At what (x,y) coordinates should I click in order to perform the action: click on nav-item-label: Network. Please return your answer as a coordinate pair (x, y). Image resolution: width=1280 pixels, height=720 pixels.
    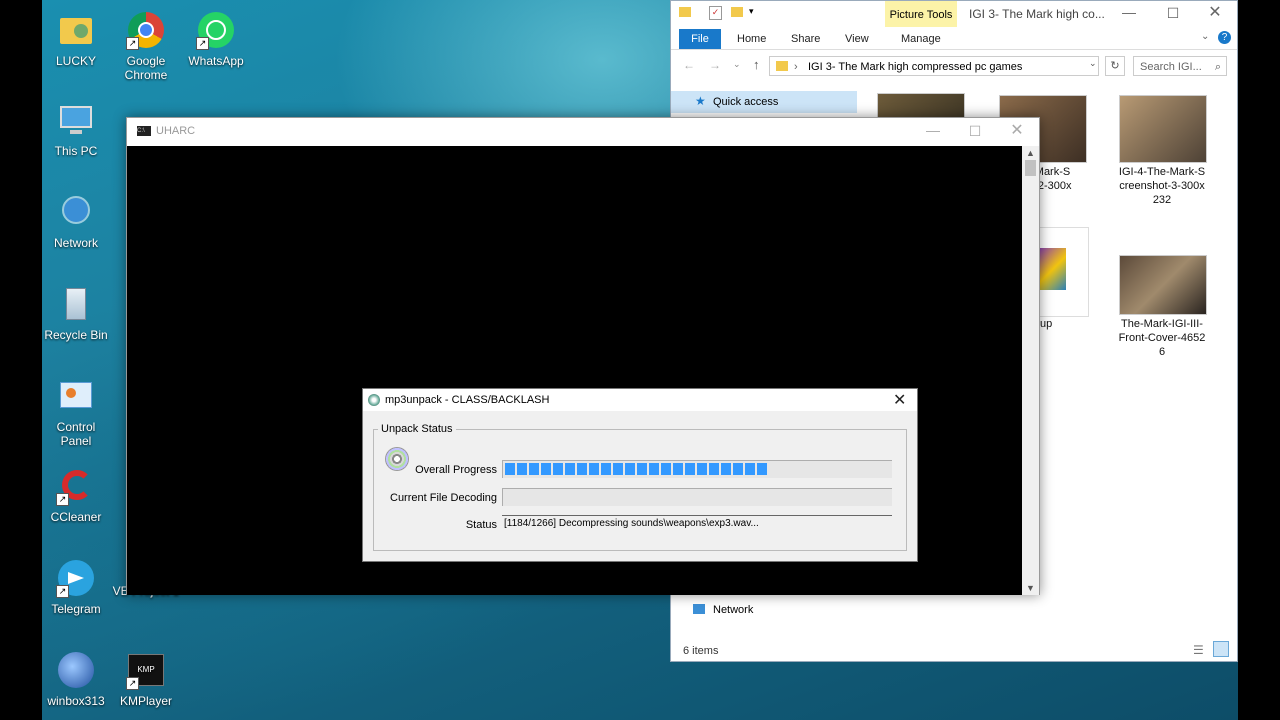
    Looking at the image, I should click on (733, 610).